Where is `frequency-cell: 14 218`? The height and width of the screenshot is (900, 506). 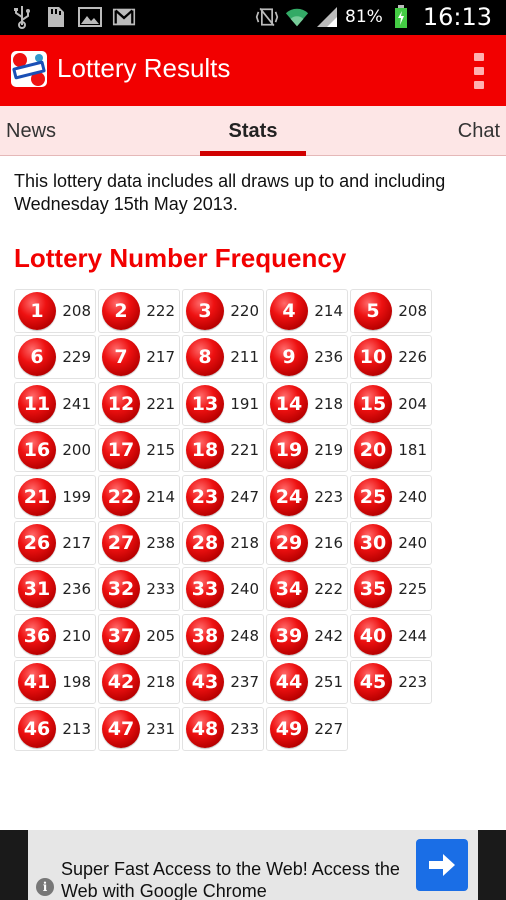 frequency-cell: 14 218 is located at coordinates (307, 403).